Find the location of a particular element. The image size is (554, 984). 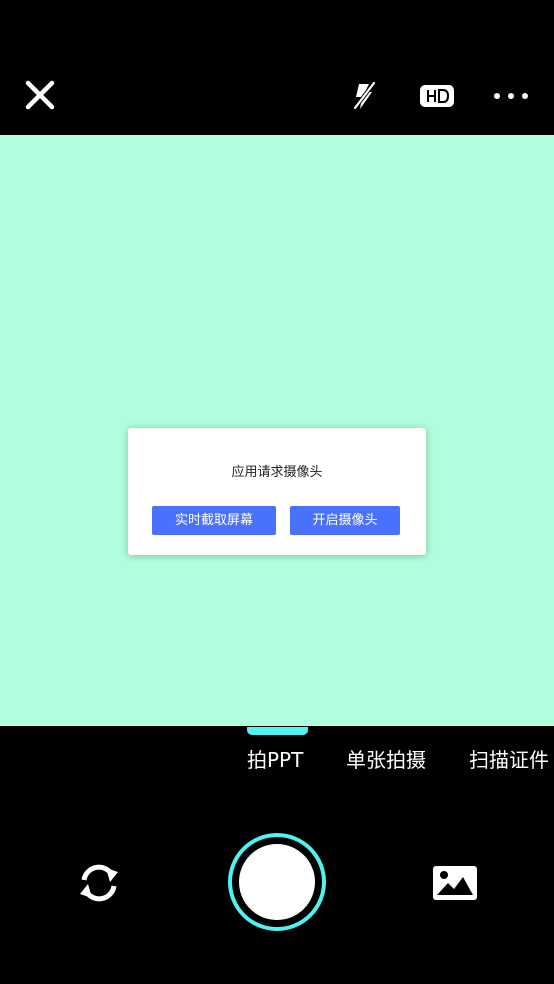

capture-screen-button: 实时截取屏幕 is located at coordinates (214, 520).